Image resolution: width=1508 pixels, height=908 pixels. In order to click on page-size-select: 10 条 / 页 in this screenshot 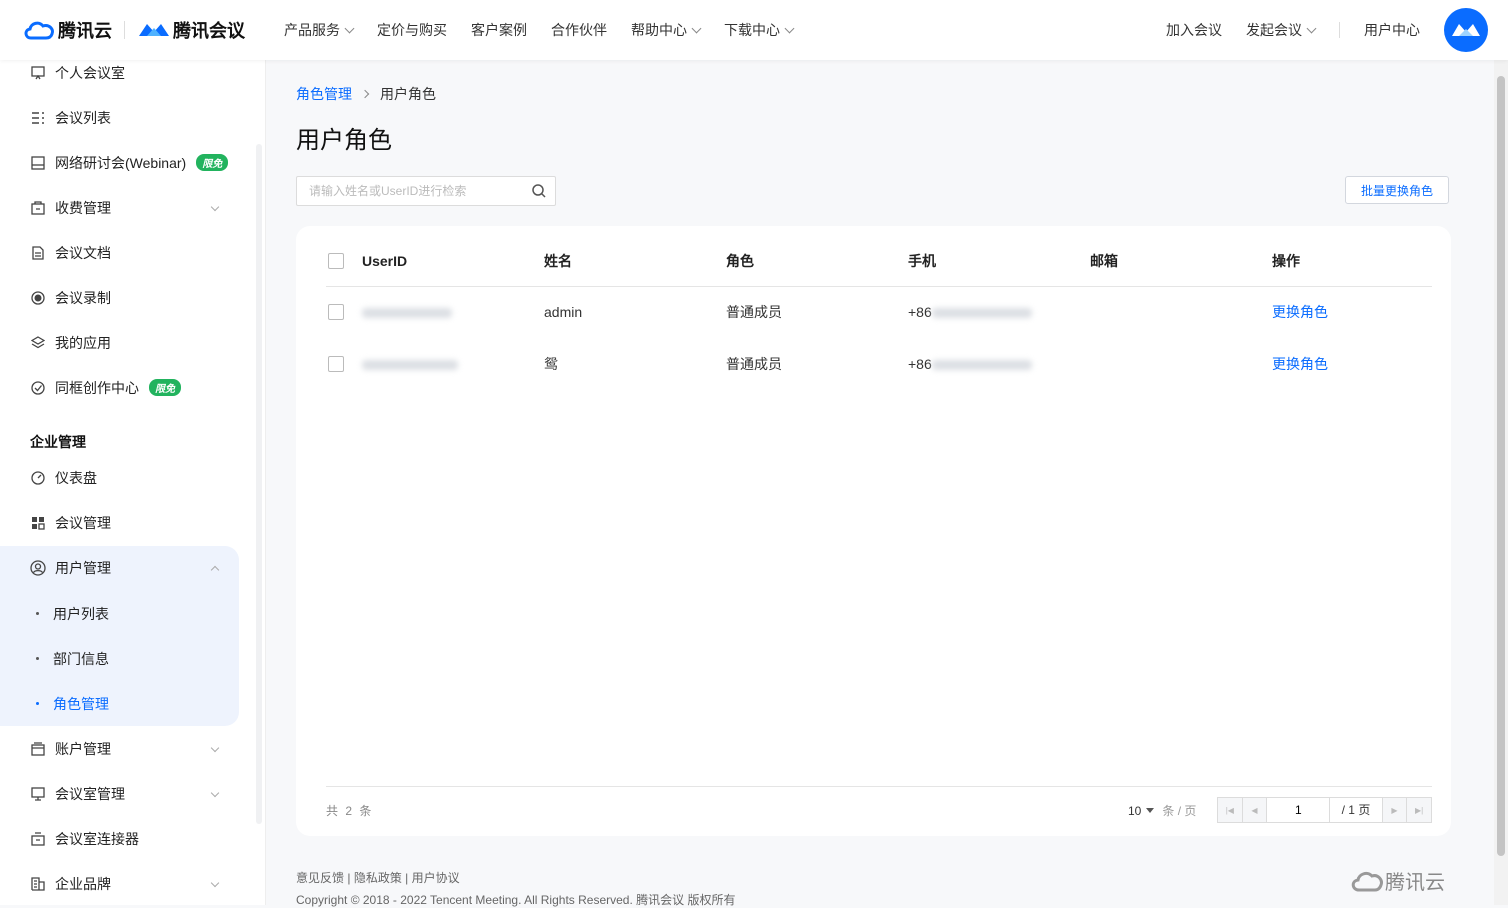, I will do `click(1162, 810)`.